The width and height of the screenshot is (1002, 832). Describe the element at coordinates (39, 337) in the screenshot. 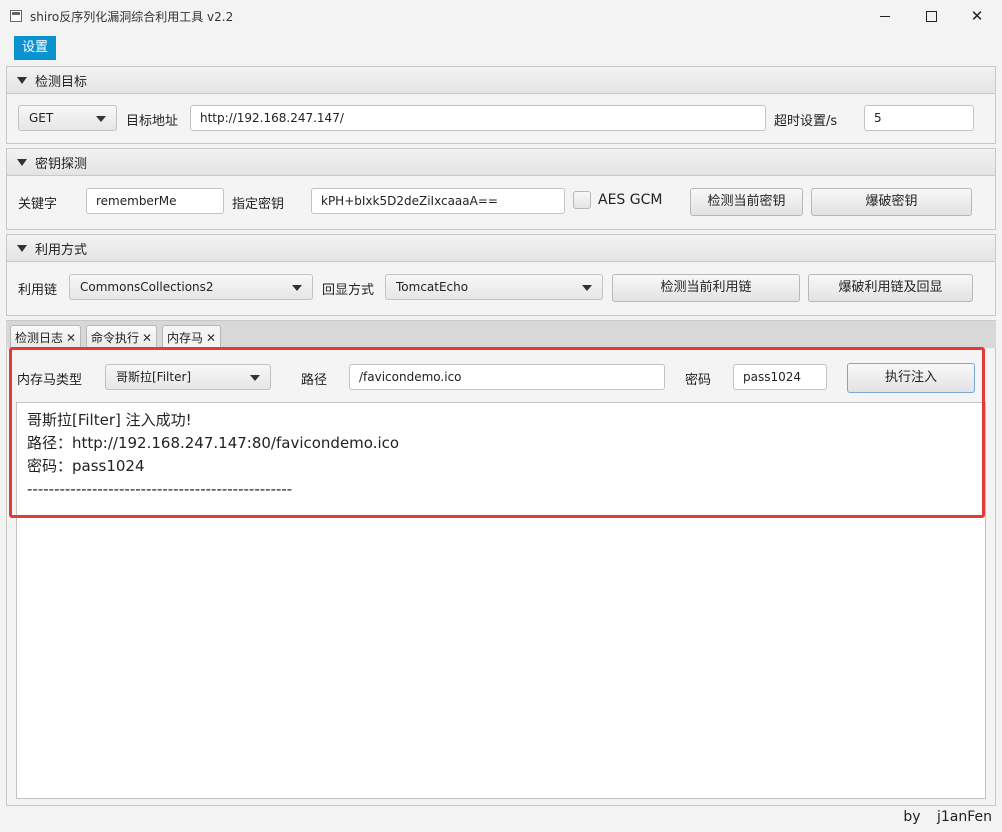

I see `tab-label: 检测日志` at that location.